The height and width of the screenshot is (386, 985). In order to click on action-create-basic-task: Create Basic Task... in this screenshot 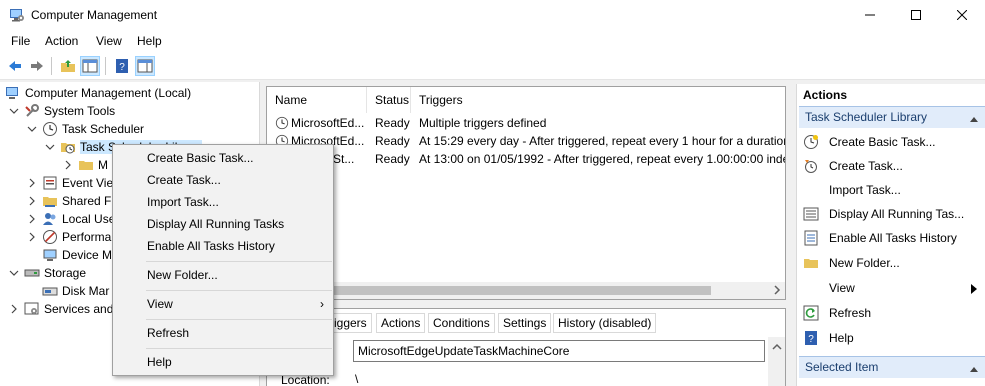, I will do `click(891, 142)`.